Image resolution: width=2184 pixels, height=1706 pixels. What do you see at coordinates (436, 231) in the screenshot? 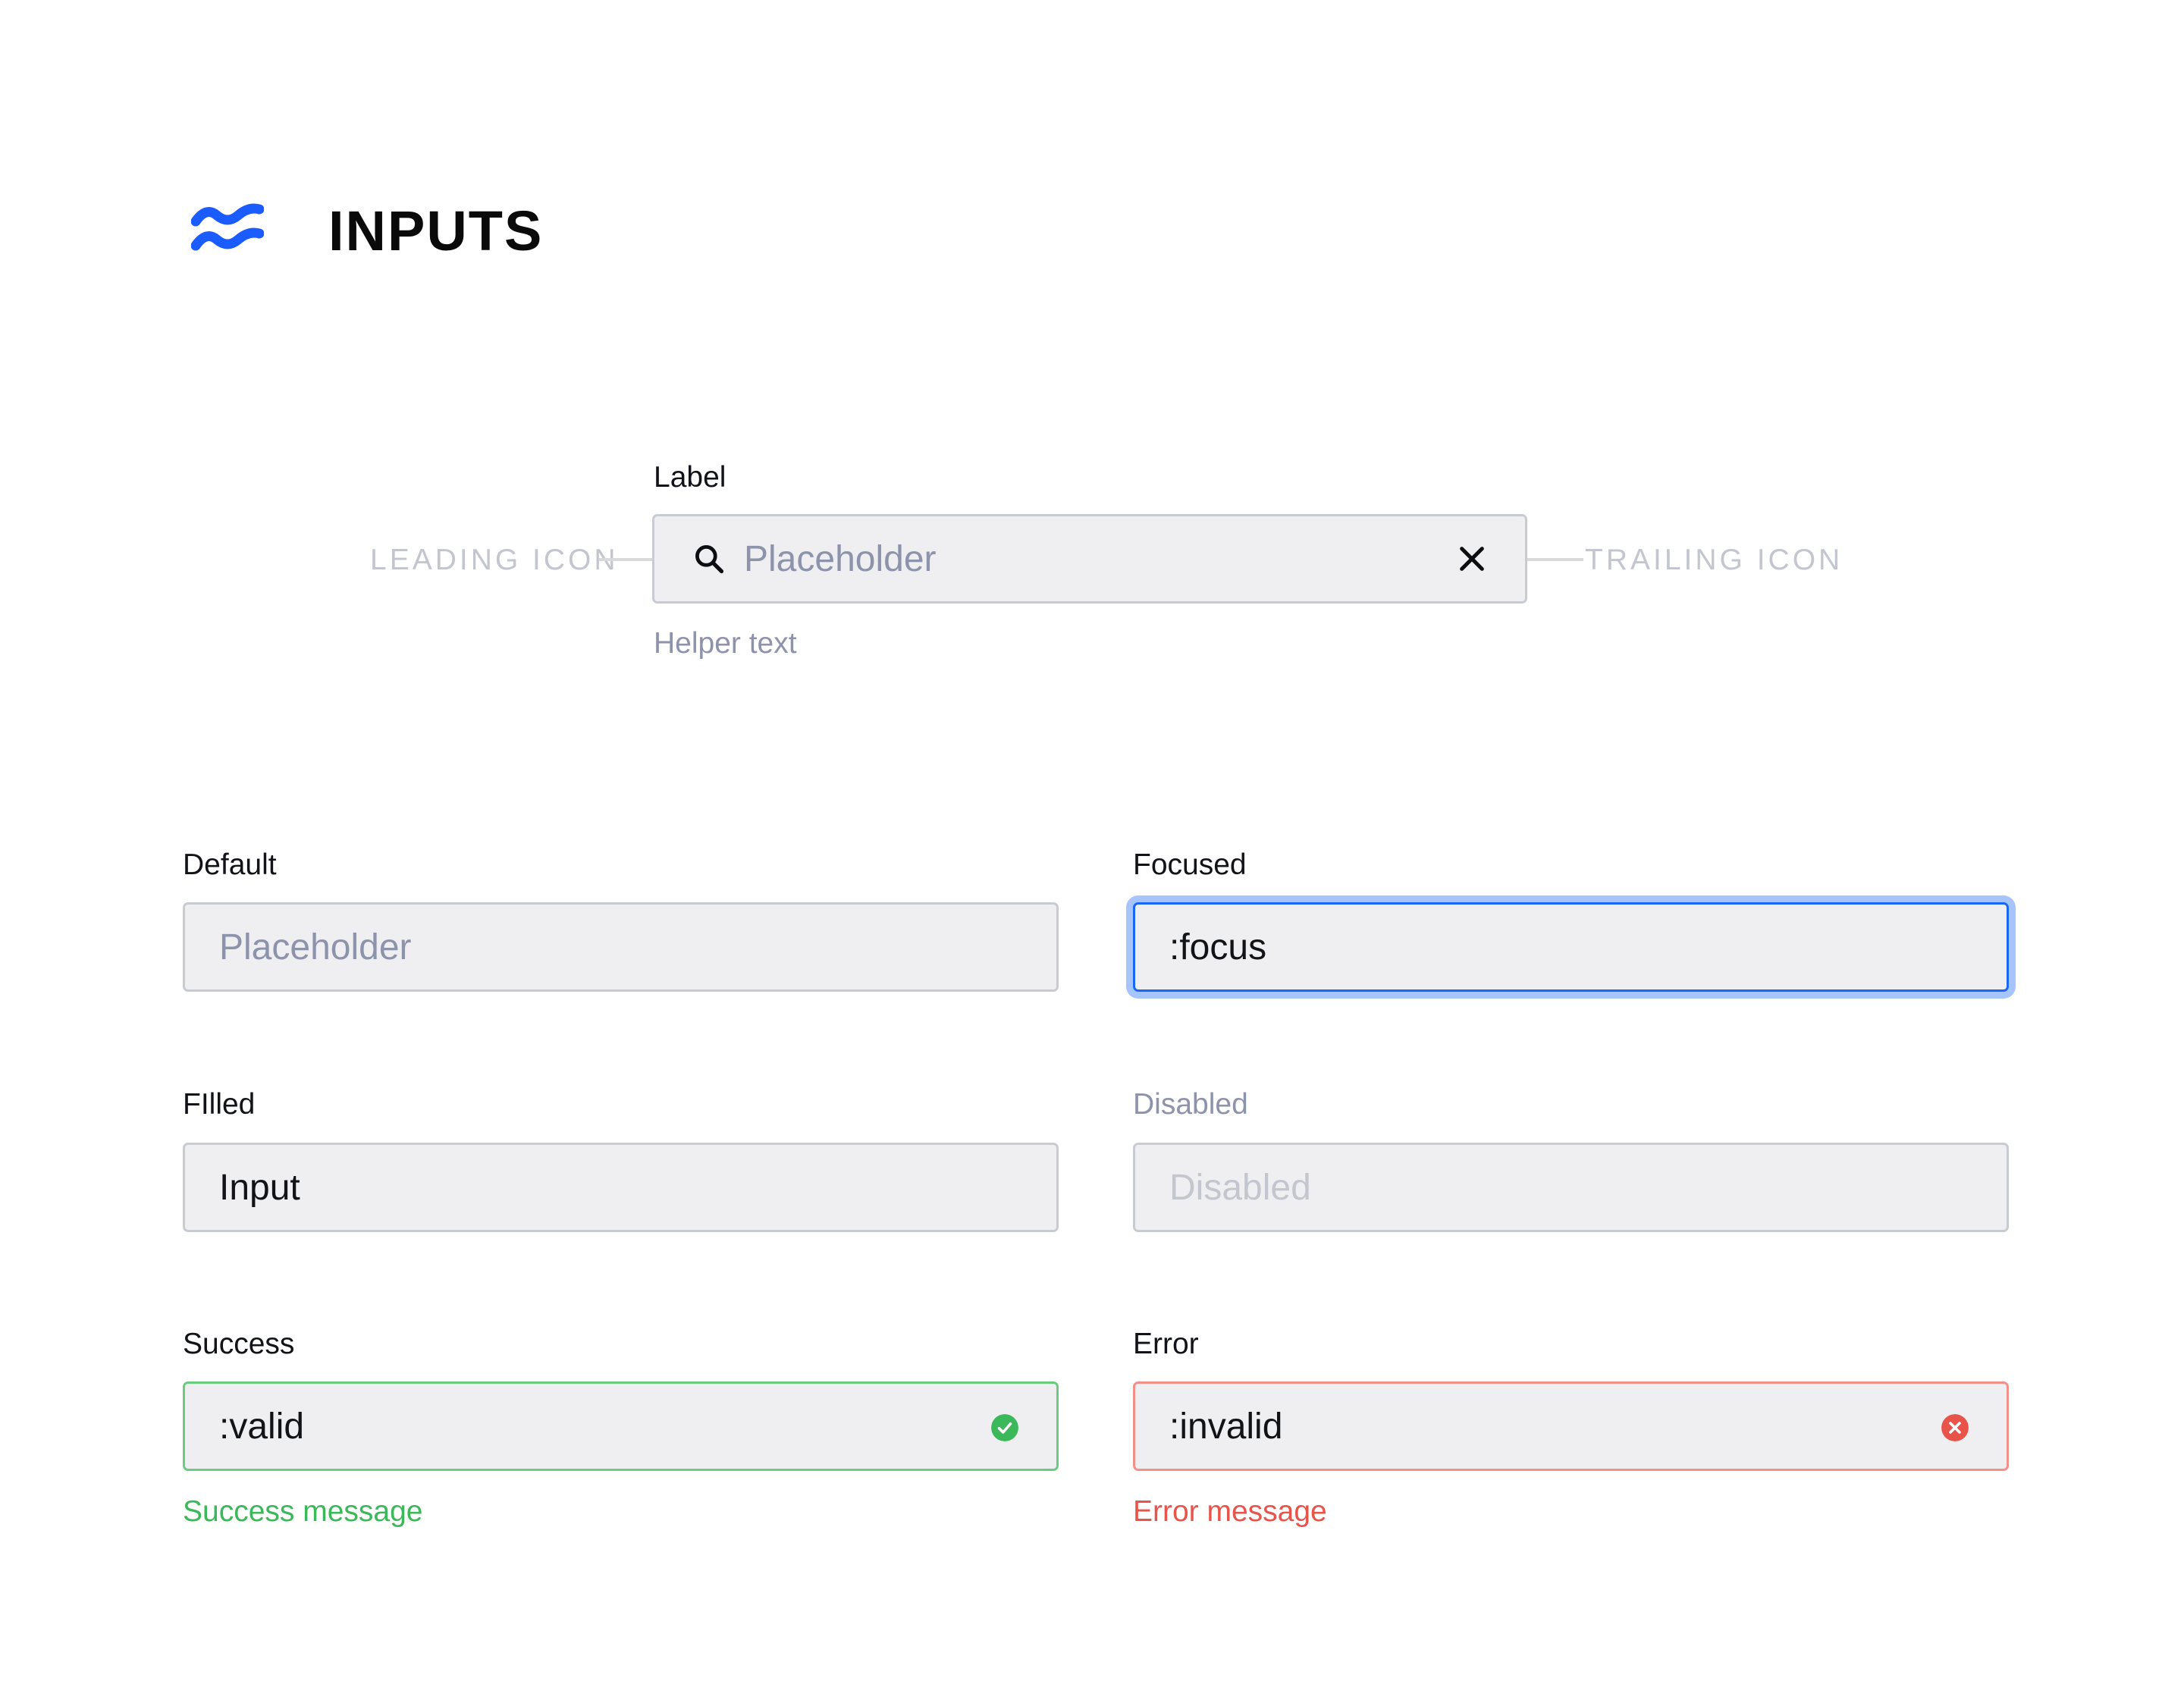
I see `page-title: INPUTS` at bounding box center [436, 231].